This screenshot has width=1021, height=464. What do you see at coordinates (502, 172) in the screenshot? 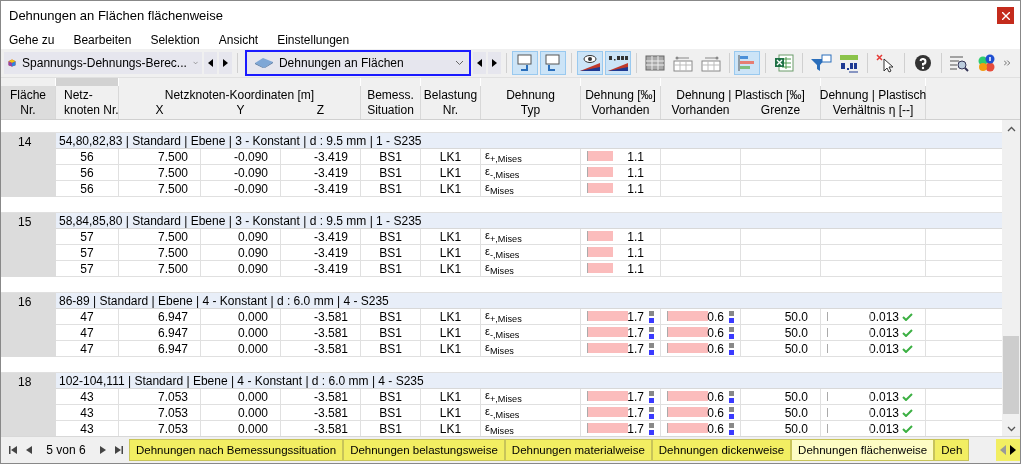
I see `strain-type: ε$_{-,Mises}$` at bounding box center [502, 172].